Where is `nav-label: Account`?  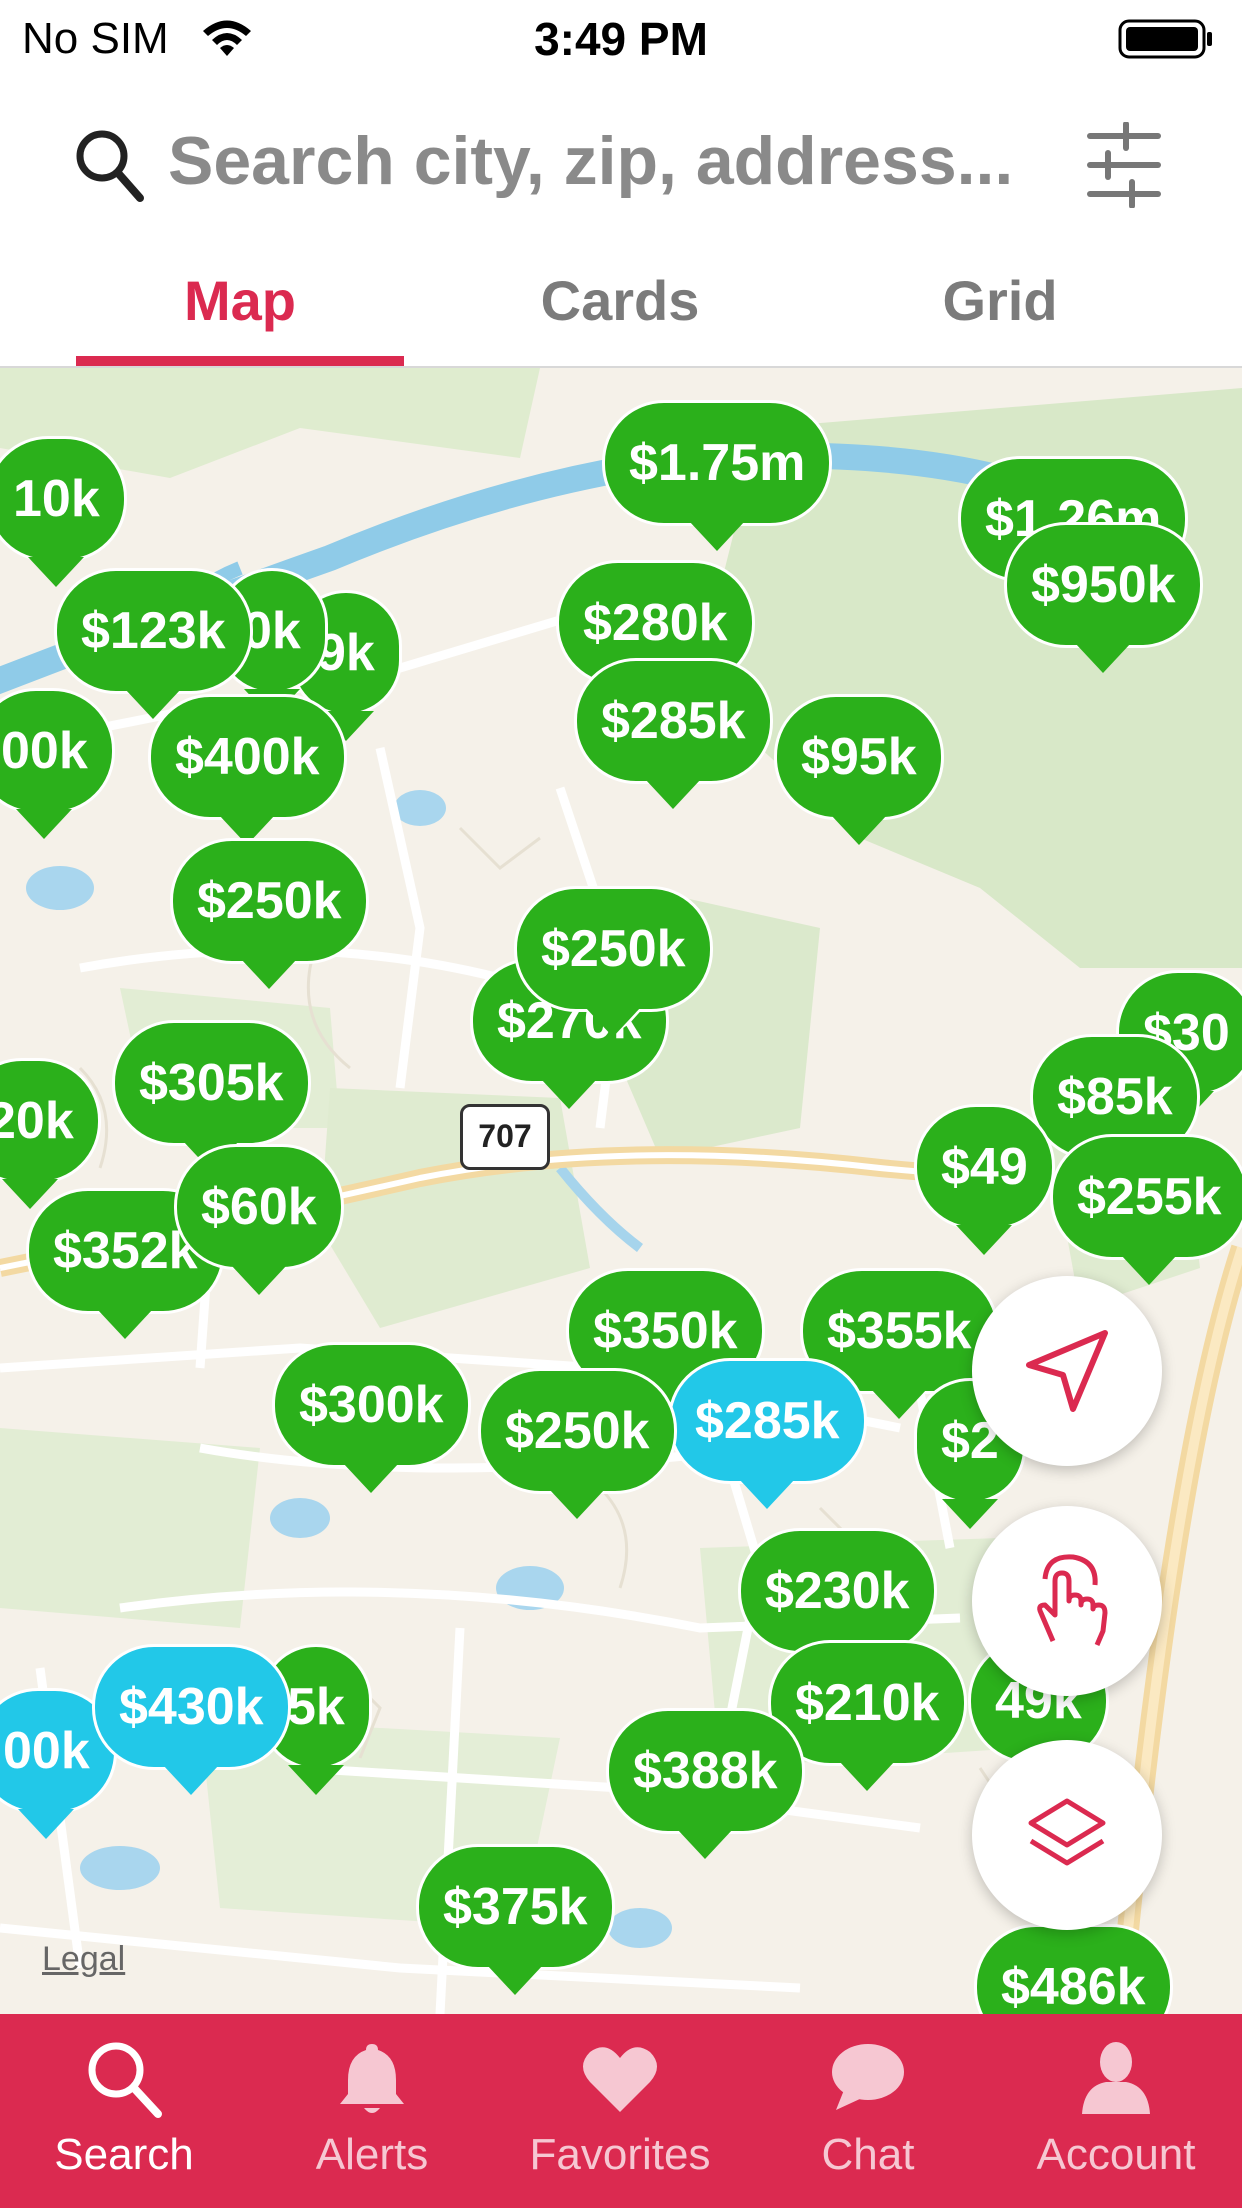
nav-label: Account is located at coordinates (1116, 2154).